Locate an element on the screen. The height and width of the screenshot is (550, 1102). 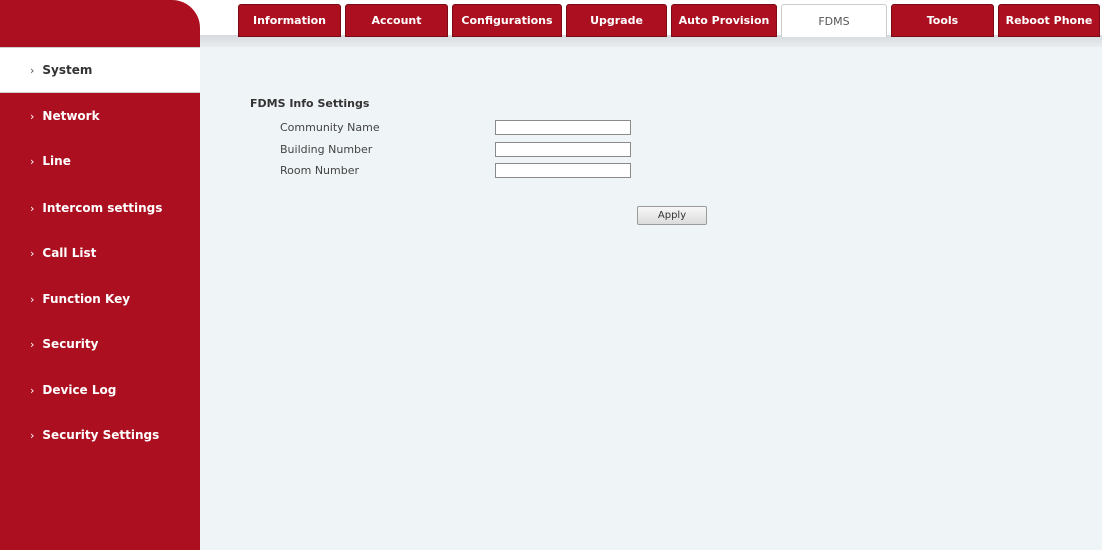
sidebar-item-network: › Network is located at coordinates (100, 116).